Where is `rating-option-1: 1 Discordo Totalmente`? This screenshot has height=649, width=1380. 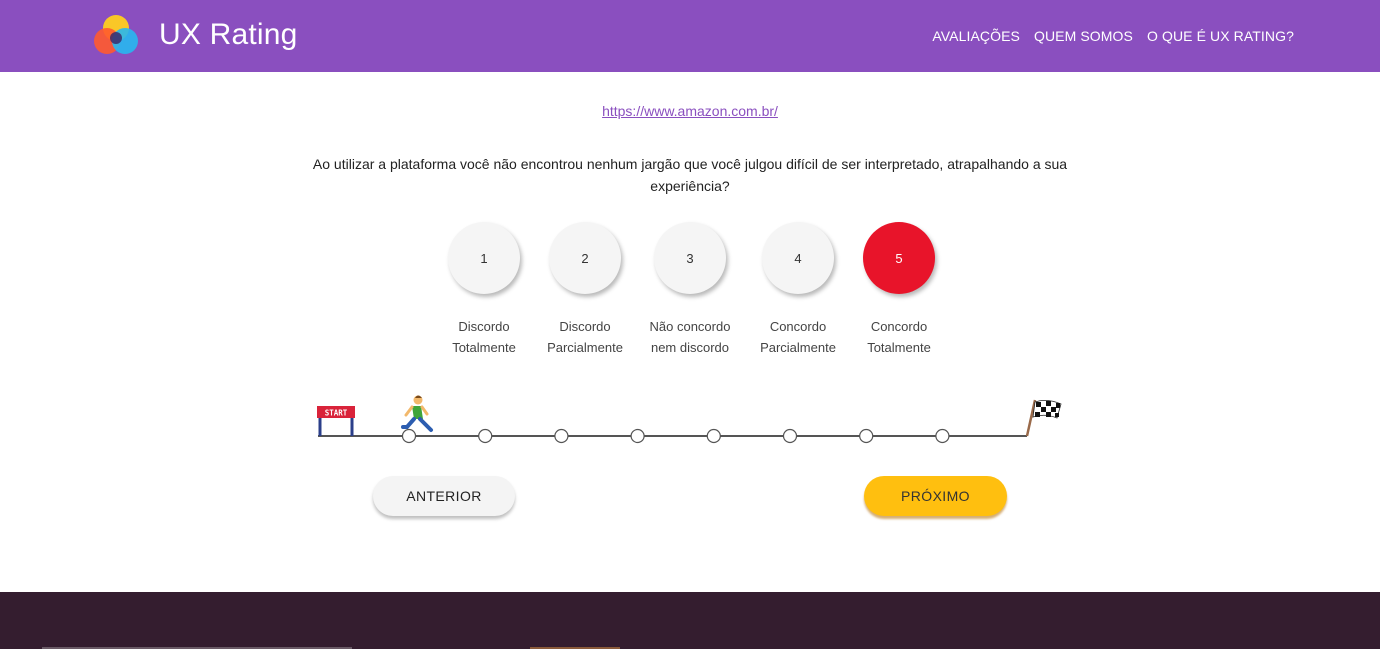
rating-option-1: 1 Discordo Totalmente is located at coordinates (484, 290).